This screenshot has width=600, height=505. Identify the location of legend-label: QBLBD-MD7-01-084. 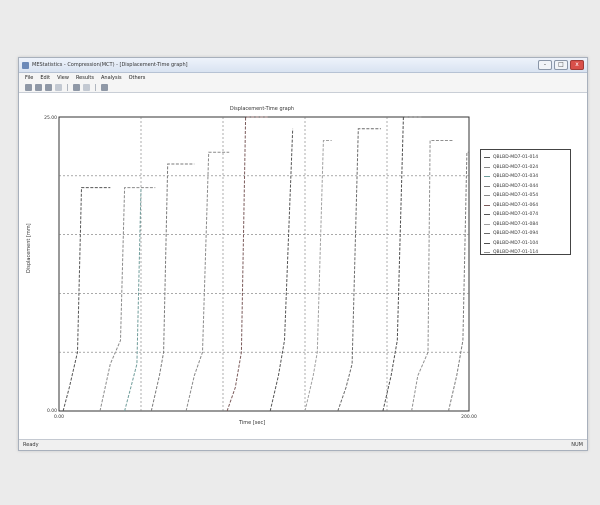
(516, 224).